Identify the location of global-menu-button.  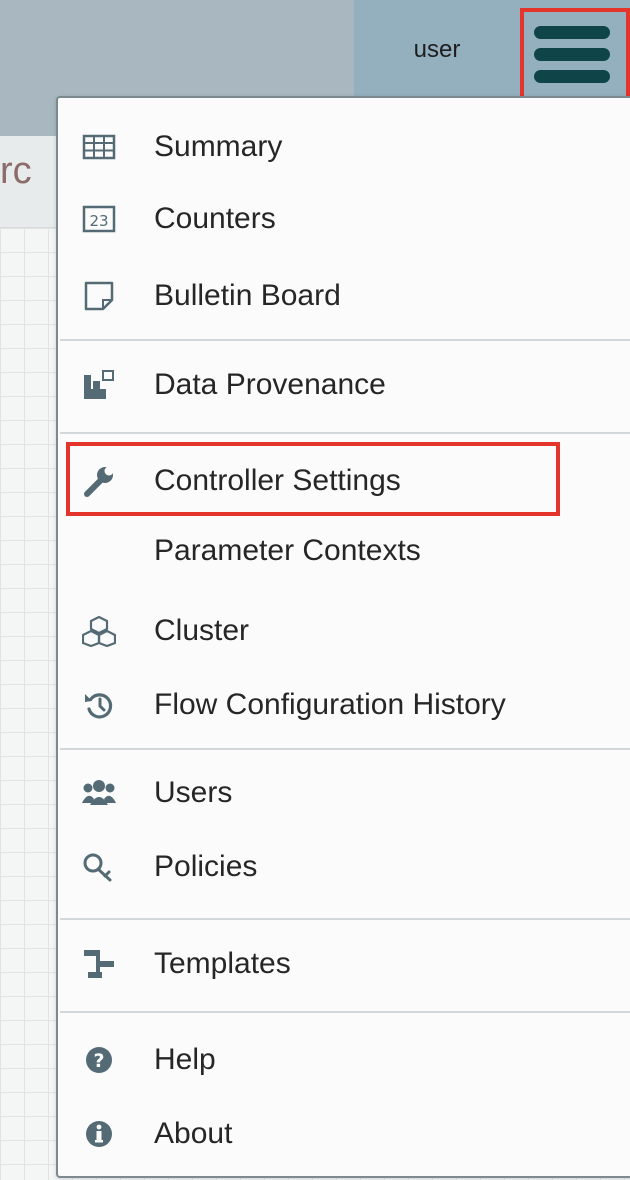
(575, 54).